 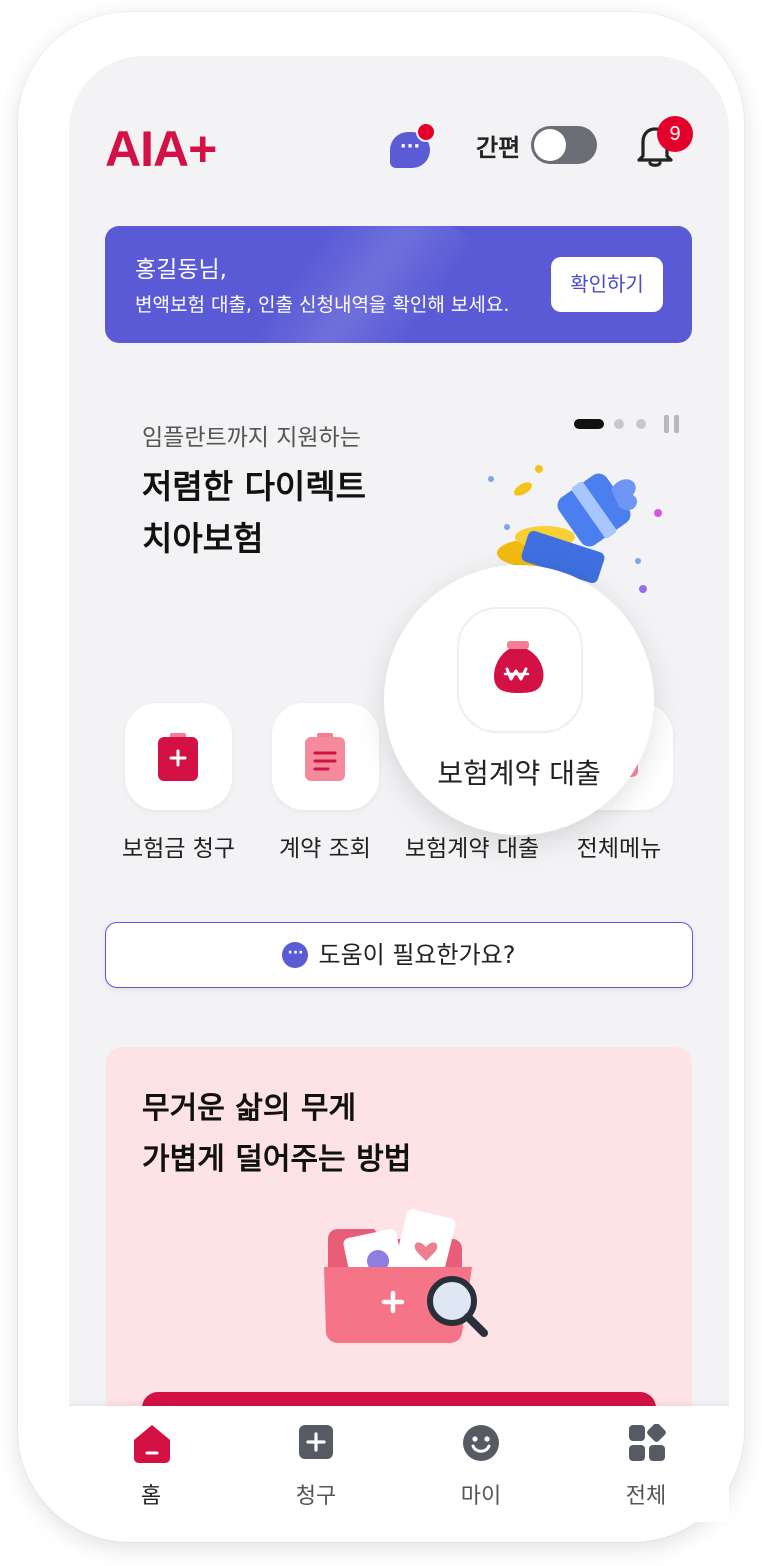 I want to click on carousel-pager, so click(x=630, y=425).